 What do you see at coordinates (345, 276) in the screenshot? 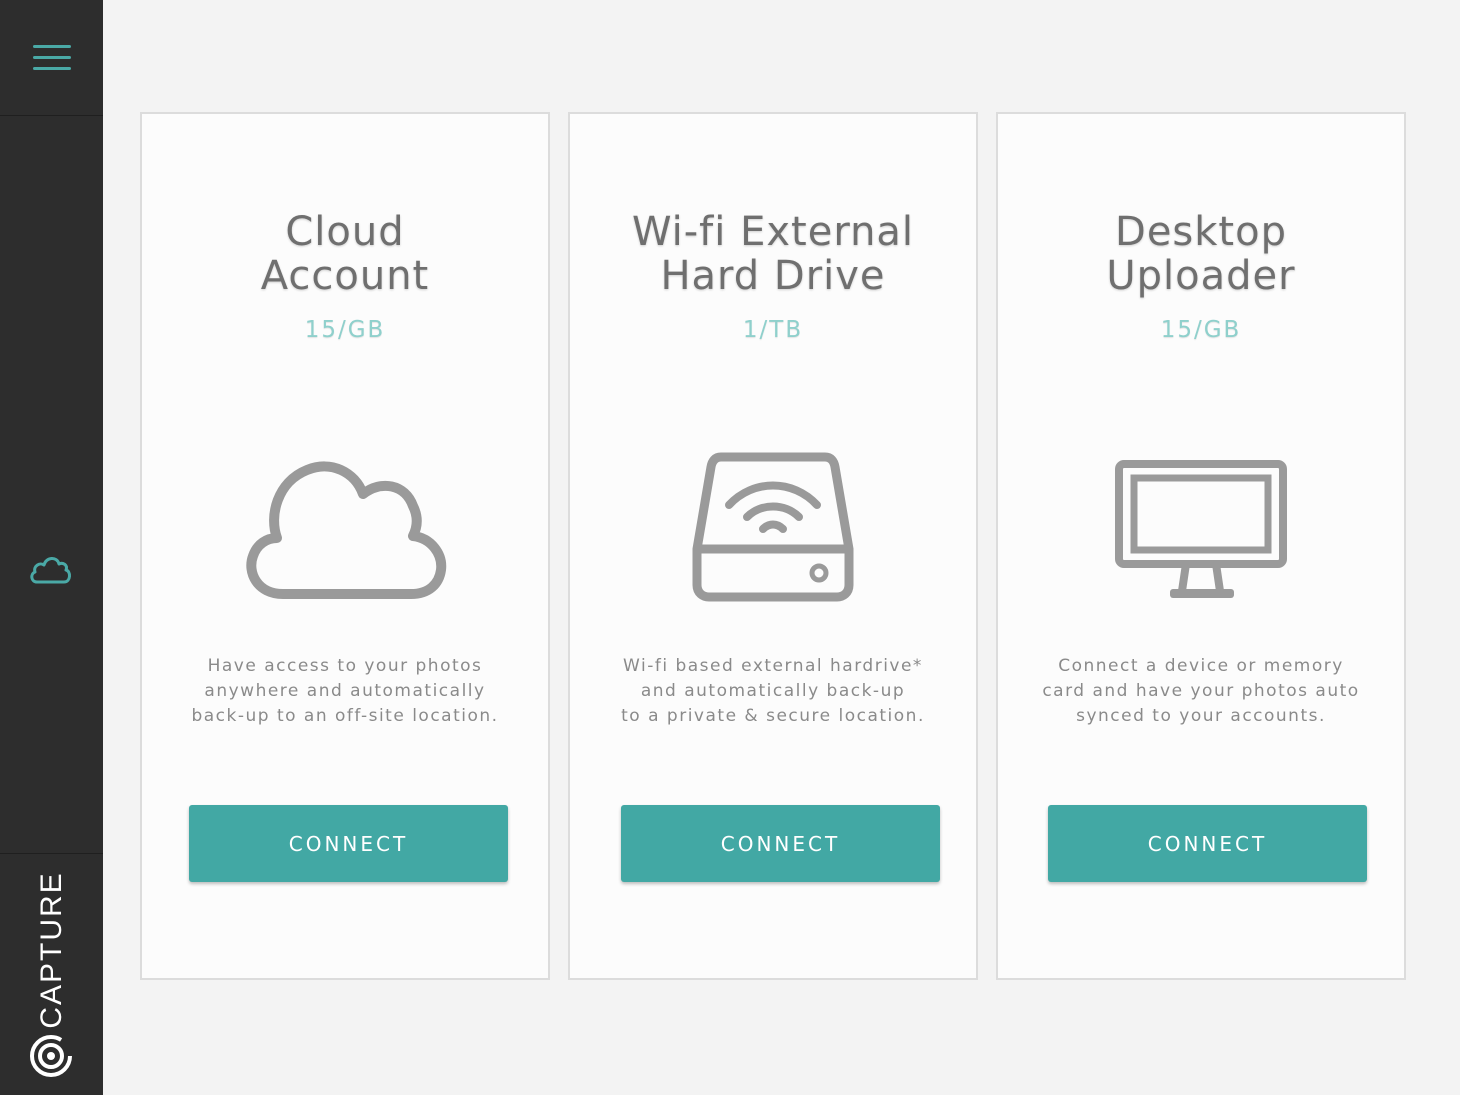
I see `card-title-line: Account` at bounding box center [345, 276].